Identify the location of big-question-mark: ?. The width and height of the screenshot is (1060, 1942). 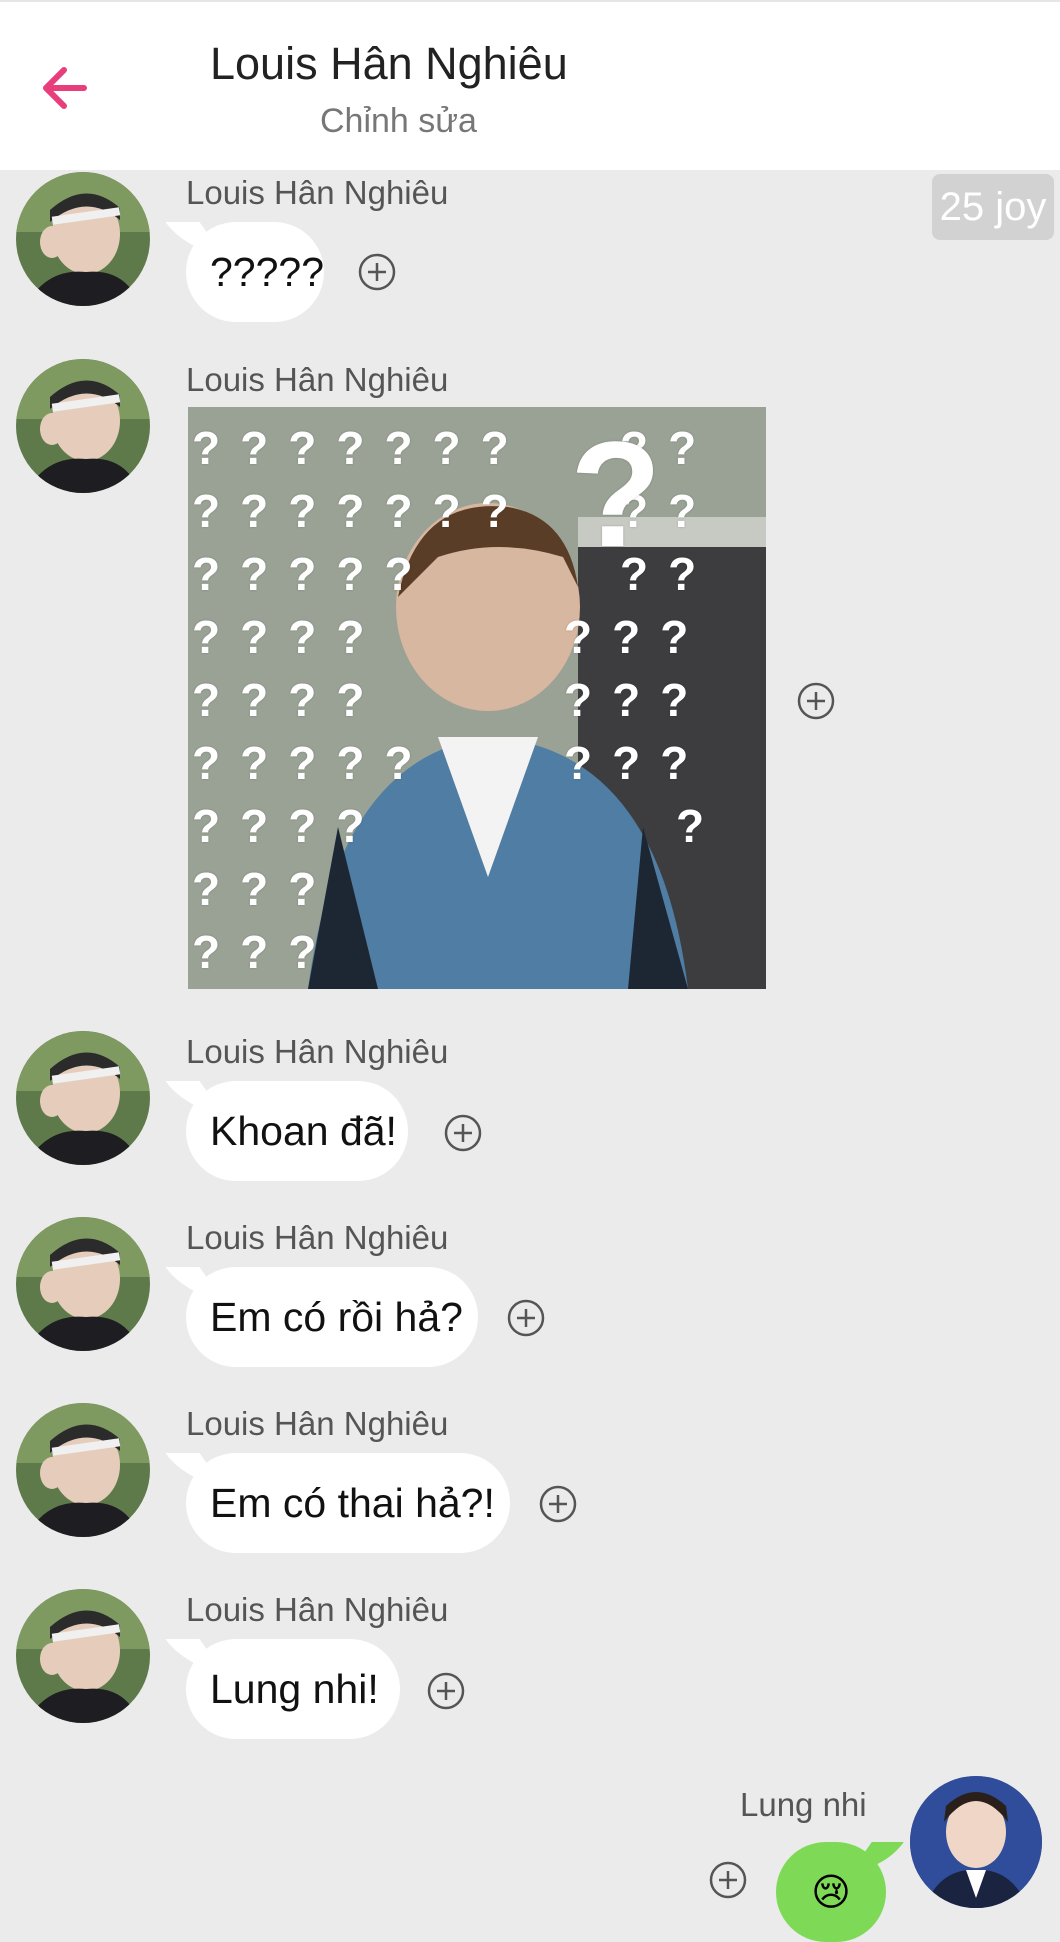
(616, 494).